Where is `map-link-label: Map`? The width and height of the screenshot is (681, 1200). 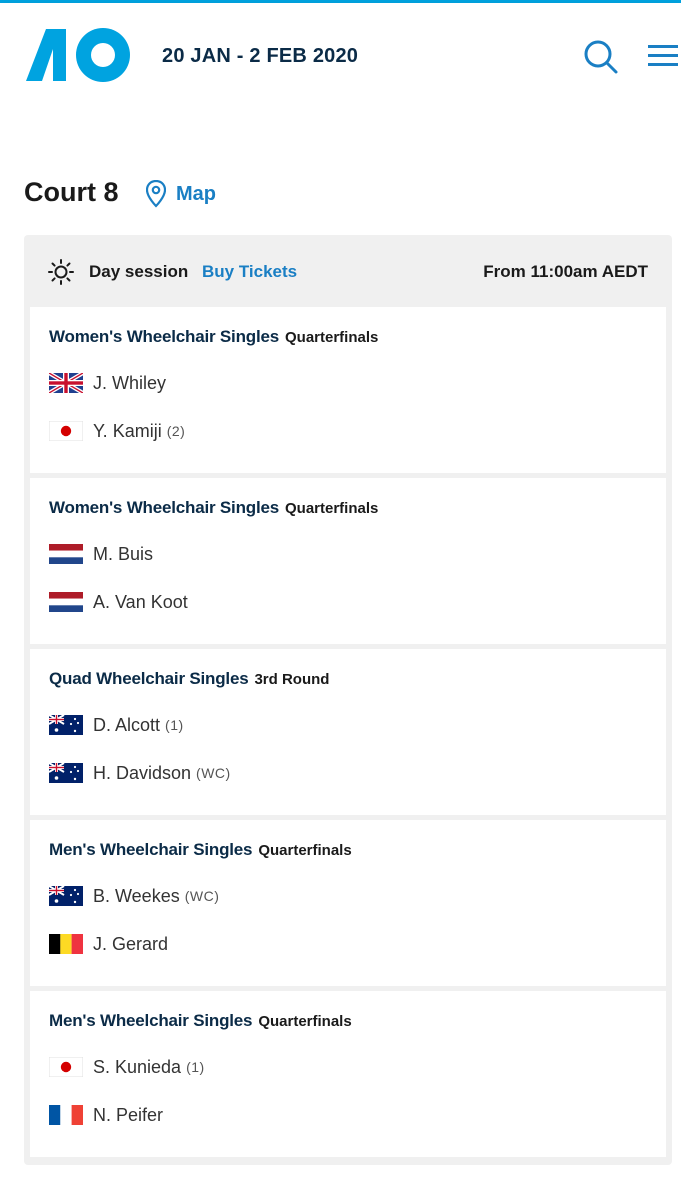
map-link-label: Map is located at coordinates (196, 193).